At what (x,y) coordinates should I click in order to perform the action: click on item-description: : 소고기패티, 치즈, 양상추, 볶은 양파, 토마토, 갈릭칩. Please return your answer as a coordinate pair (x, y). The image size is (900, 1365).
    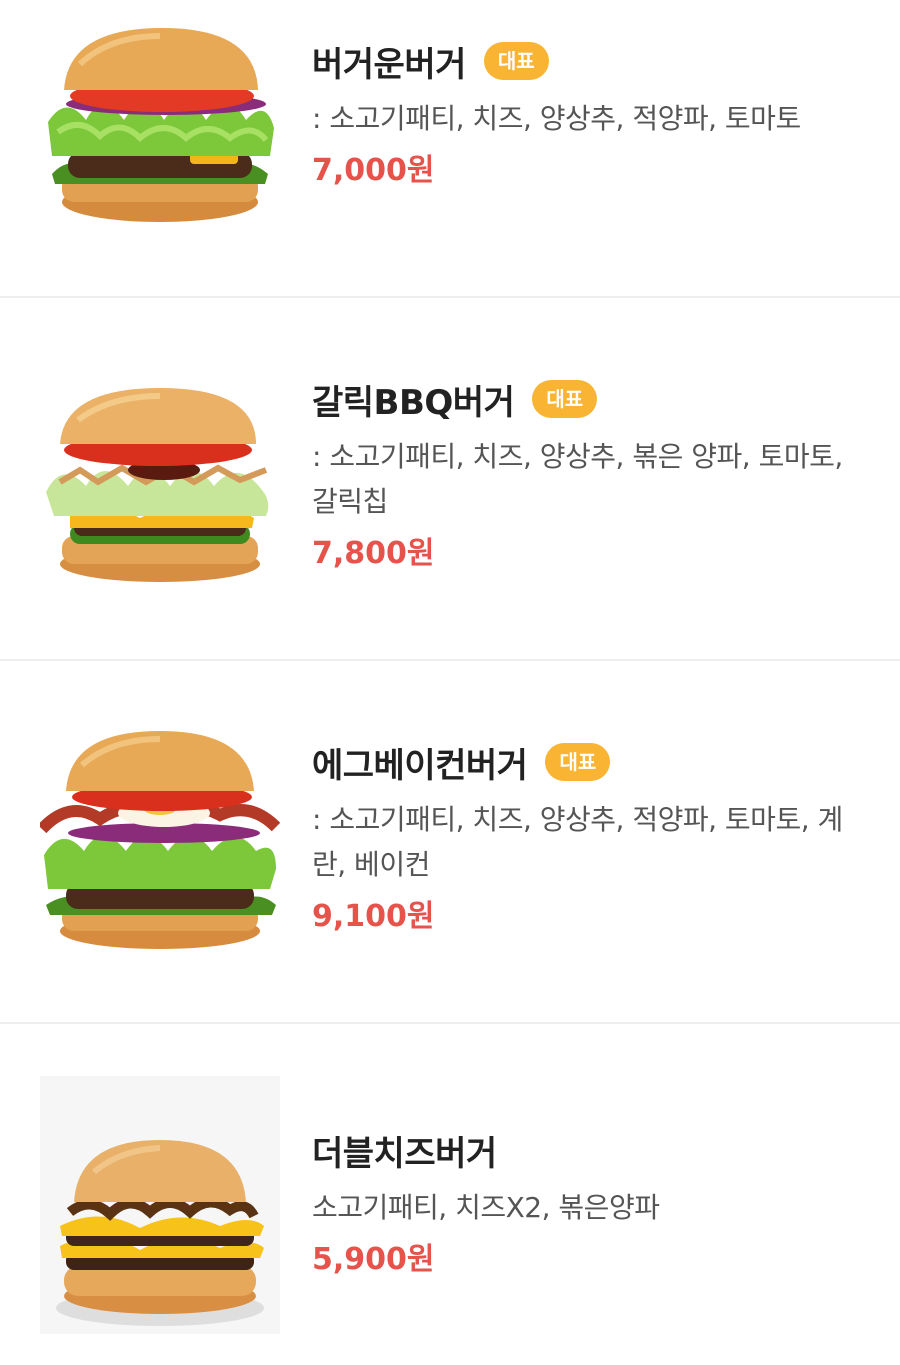
    Looking at the image, I should click on (577, 479).